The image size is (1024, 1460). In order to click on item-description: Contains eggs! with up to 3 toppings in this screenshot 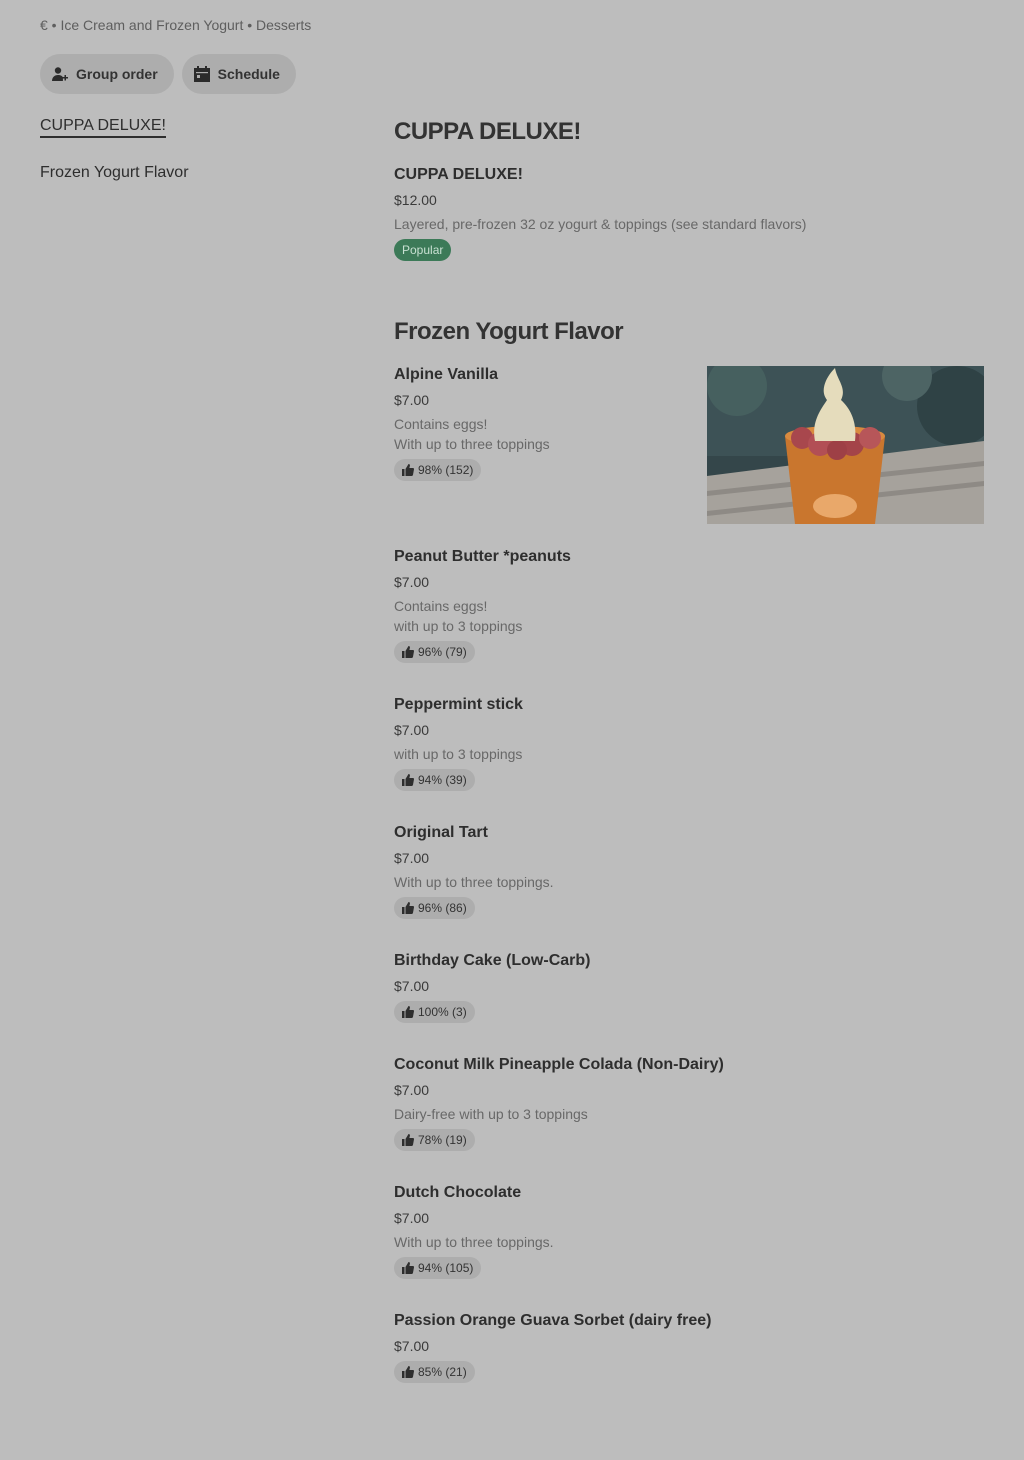, I will do `click(689, 616)`.